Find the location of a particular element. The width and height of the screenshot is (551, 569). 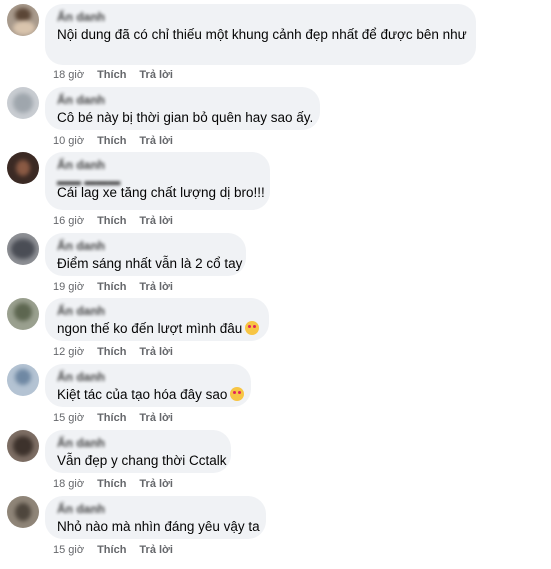

comment-bubble: Ẩn danh ngon thế ko đến lượt mình đâu is located at coordinates (157, 319).